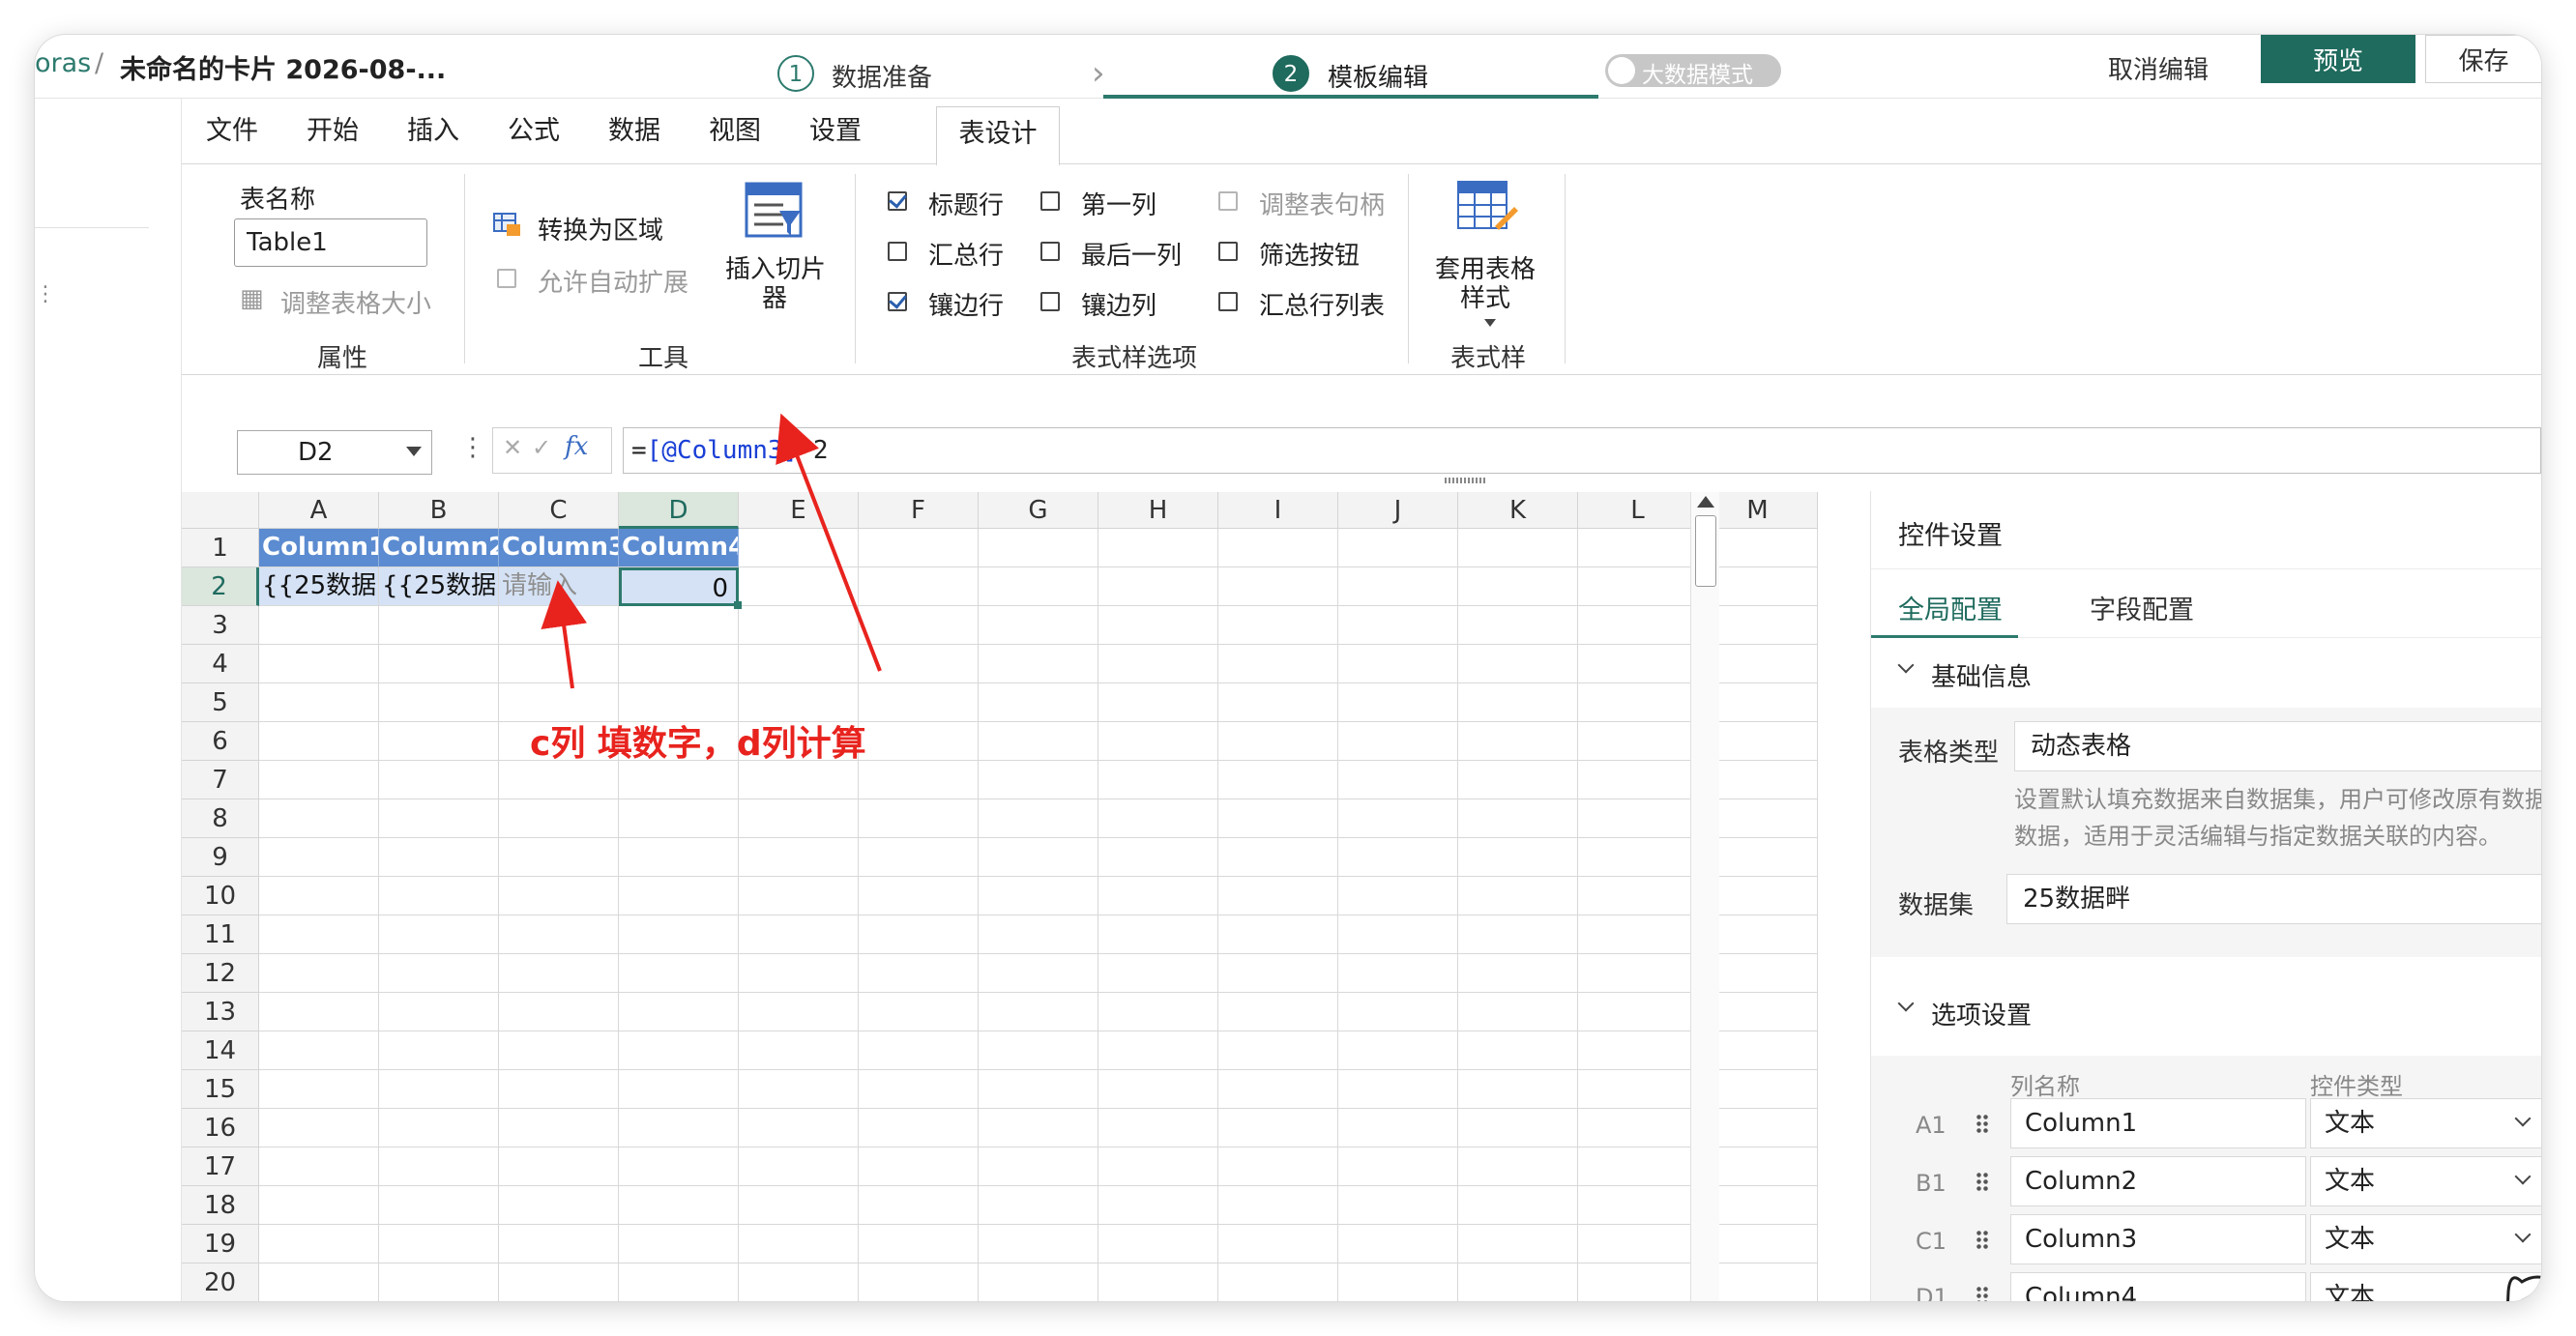  I want to click on cancel-formula-icon: ✕, so click(512, 448).